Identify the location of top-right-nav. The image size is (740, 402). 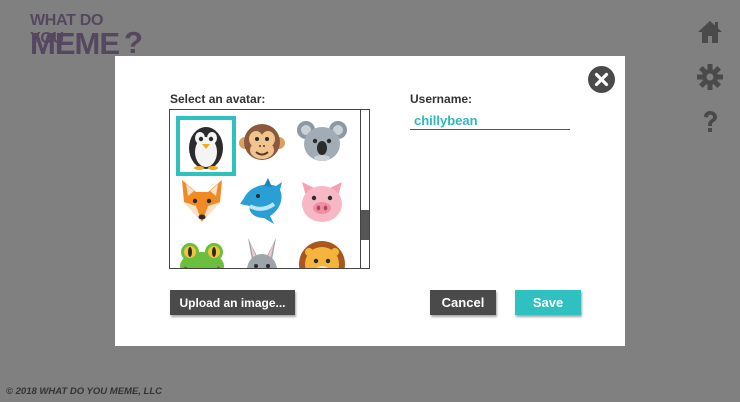
(710, 85).